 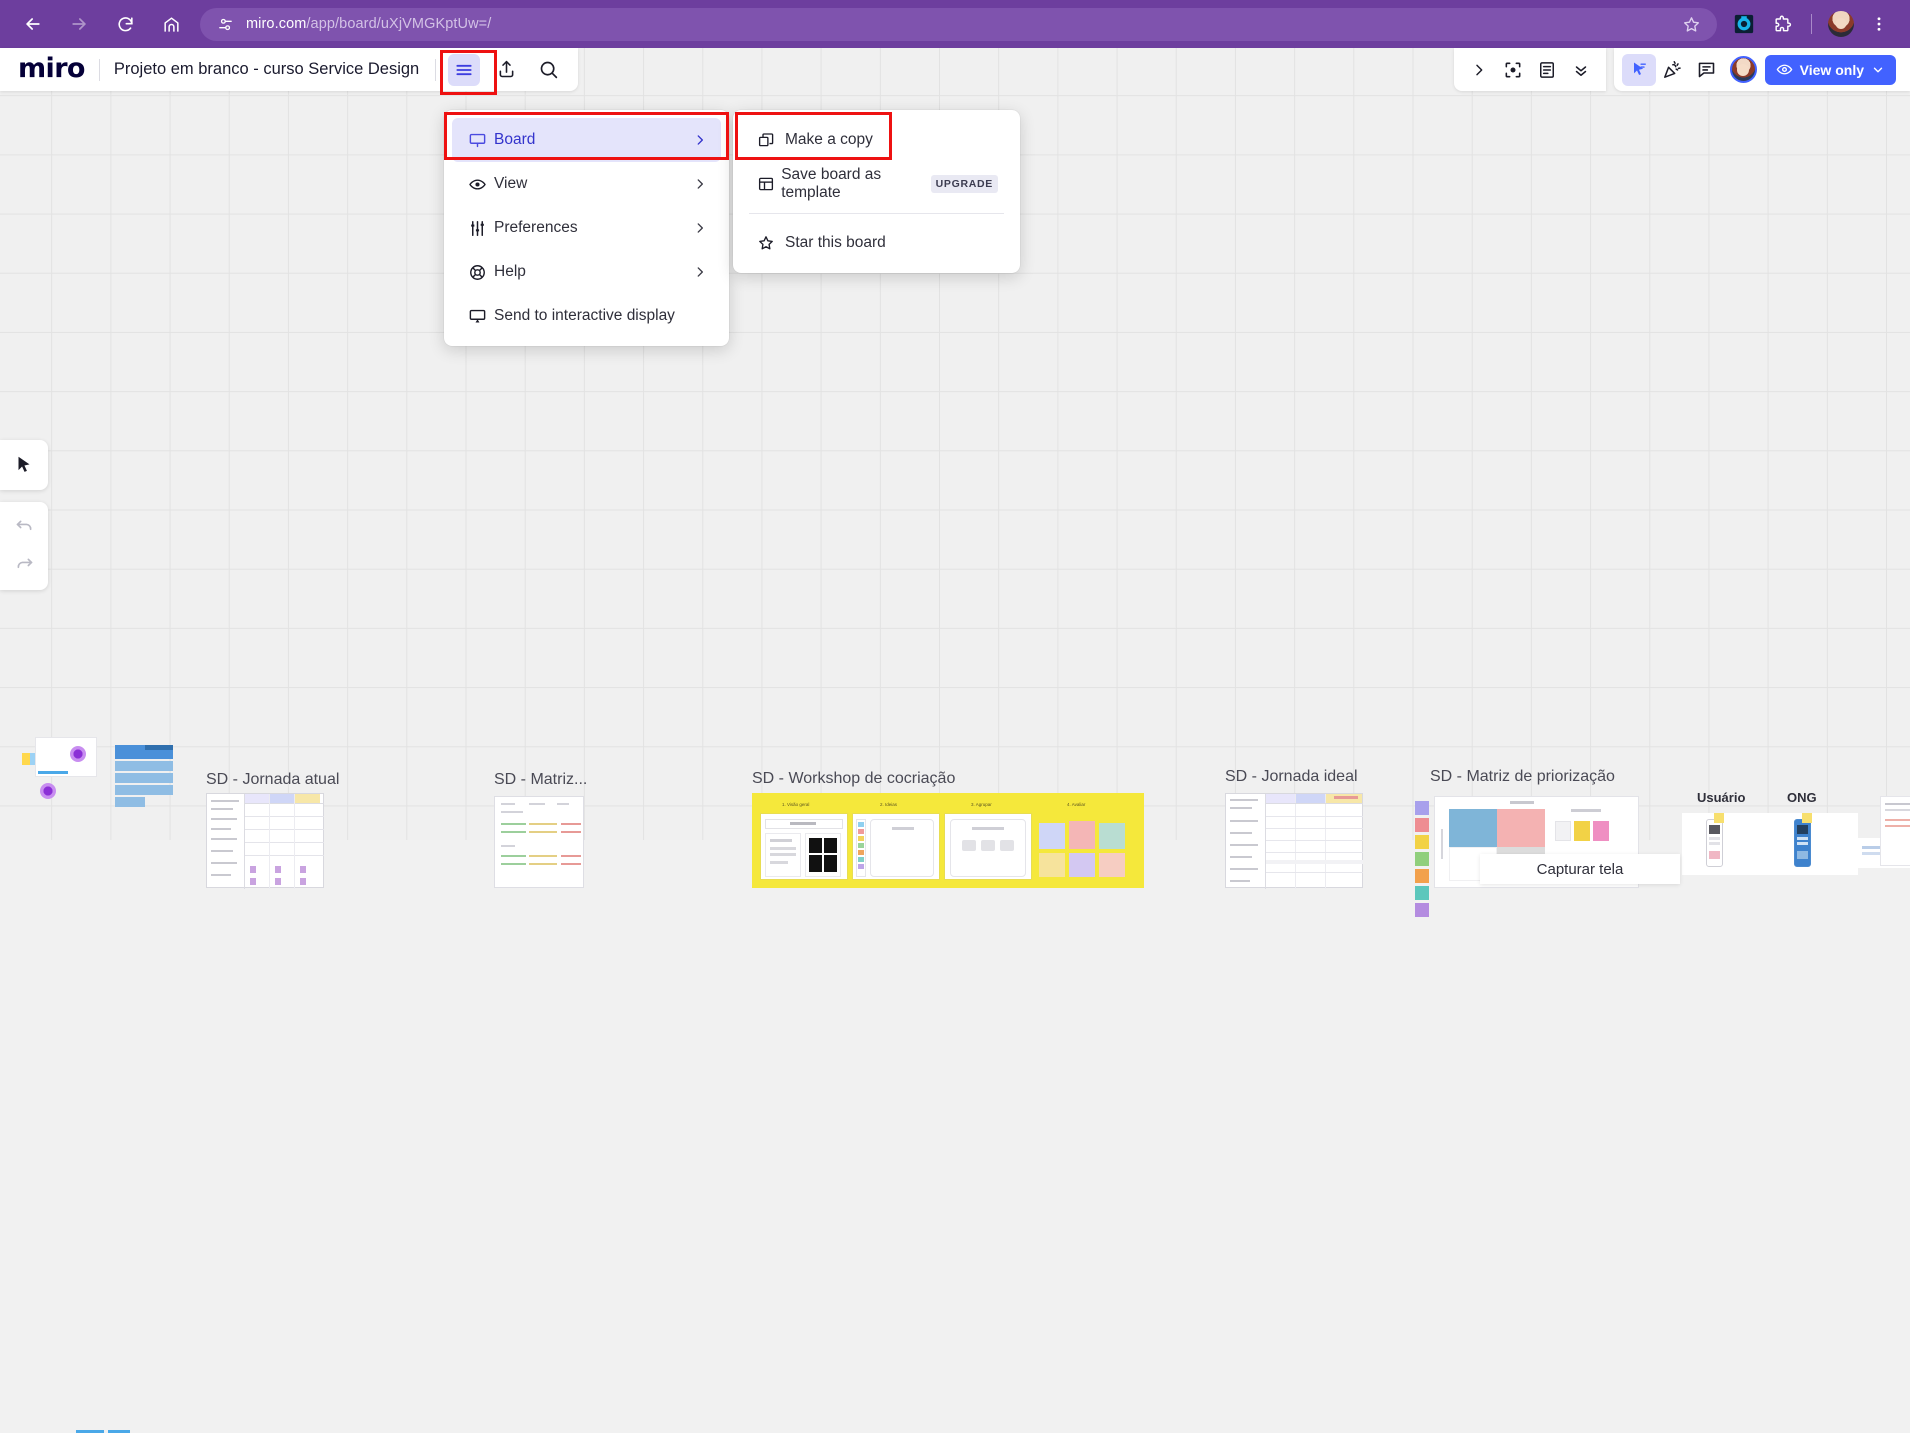 What do you see at coordinates (33, 24) in the screenshot?
I see `back-button` at bounding box center [33, 24].